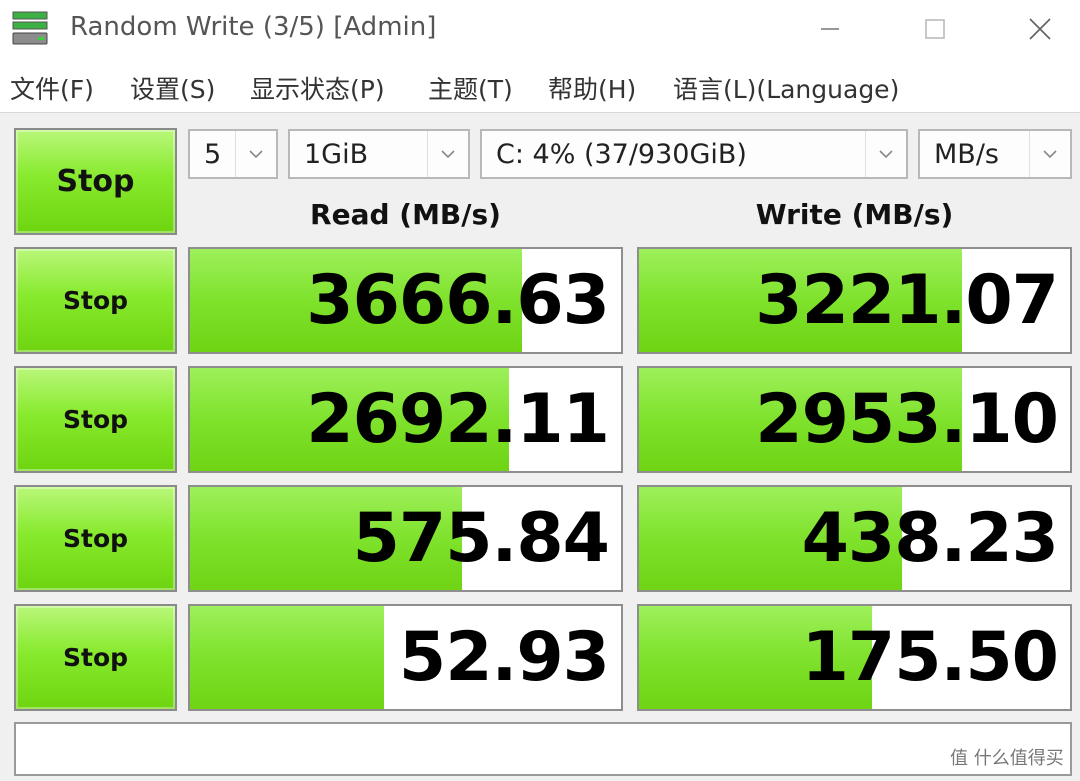 This screenshot has height=781, width=1080. Describe the element at coordinates (786, 88) in the screenshot. I see `menu-language: 语言(L)(Language)` at that location.